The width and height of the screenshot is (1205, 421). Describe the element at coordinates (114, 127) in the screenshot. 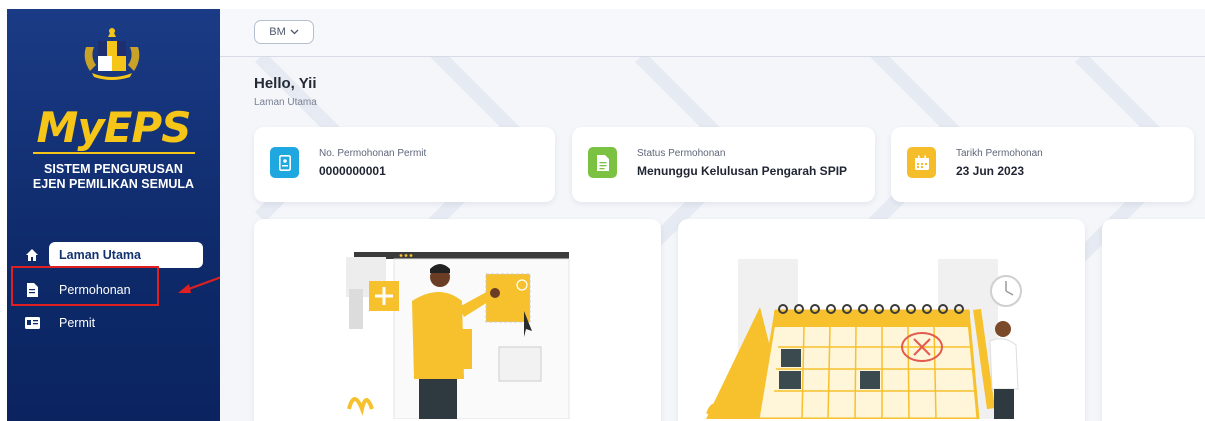

I see `brand-logo-text: MyEPS` at that location.